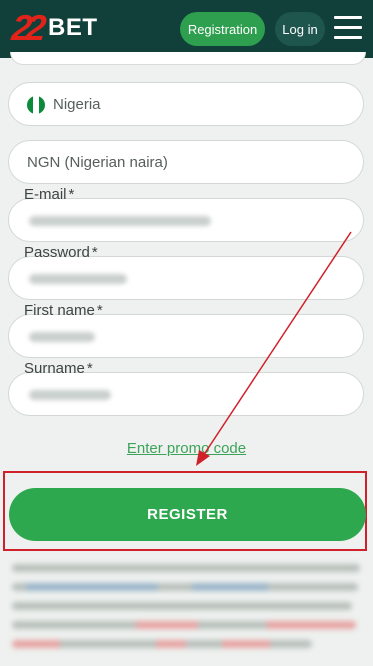 This screenshot has width=373, height=666. I want to click on hamburger-menu-icon, so click(348, 28).